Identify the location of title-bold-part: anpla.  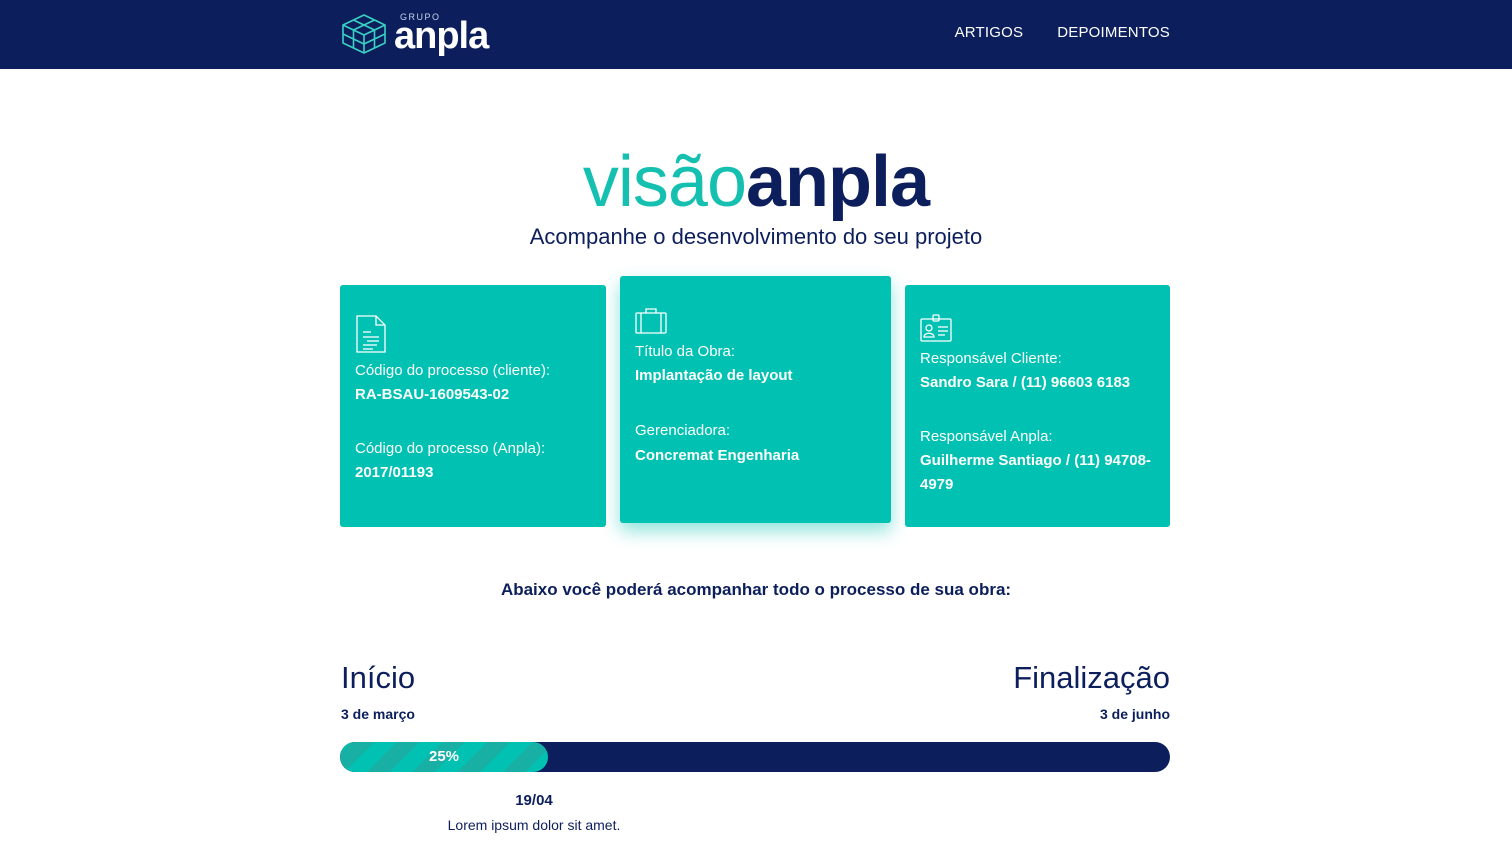
(838, 182).